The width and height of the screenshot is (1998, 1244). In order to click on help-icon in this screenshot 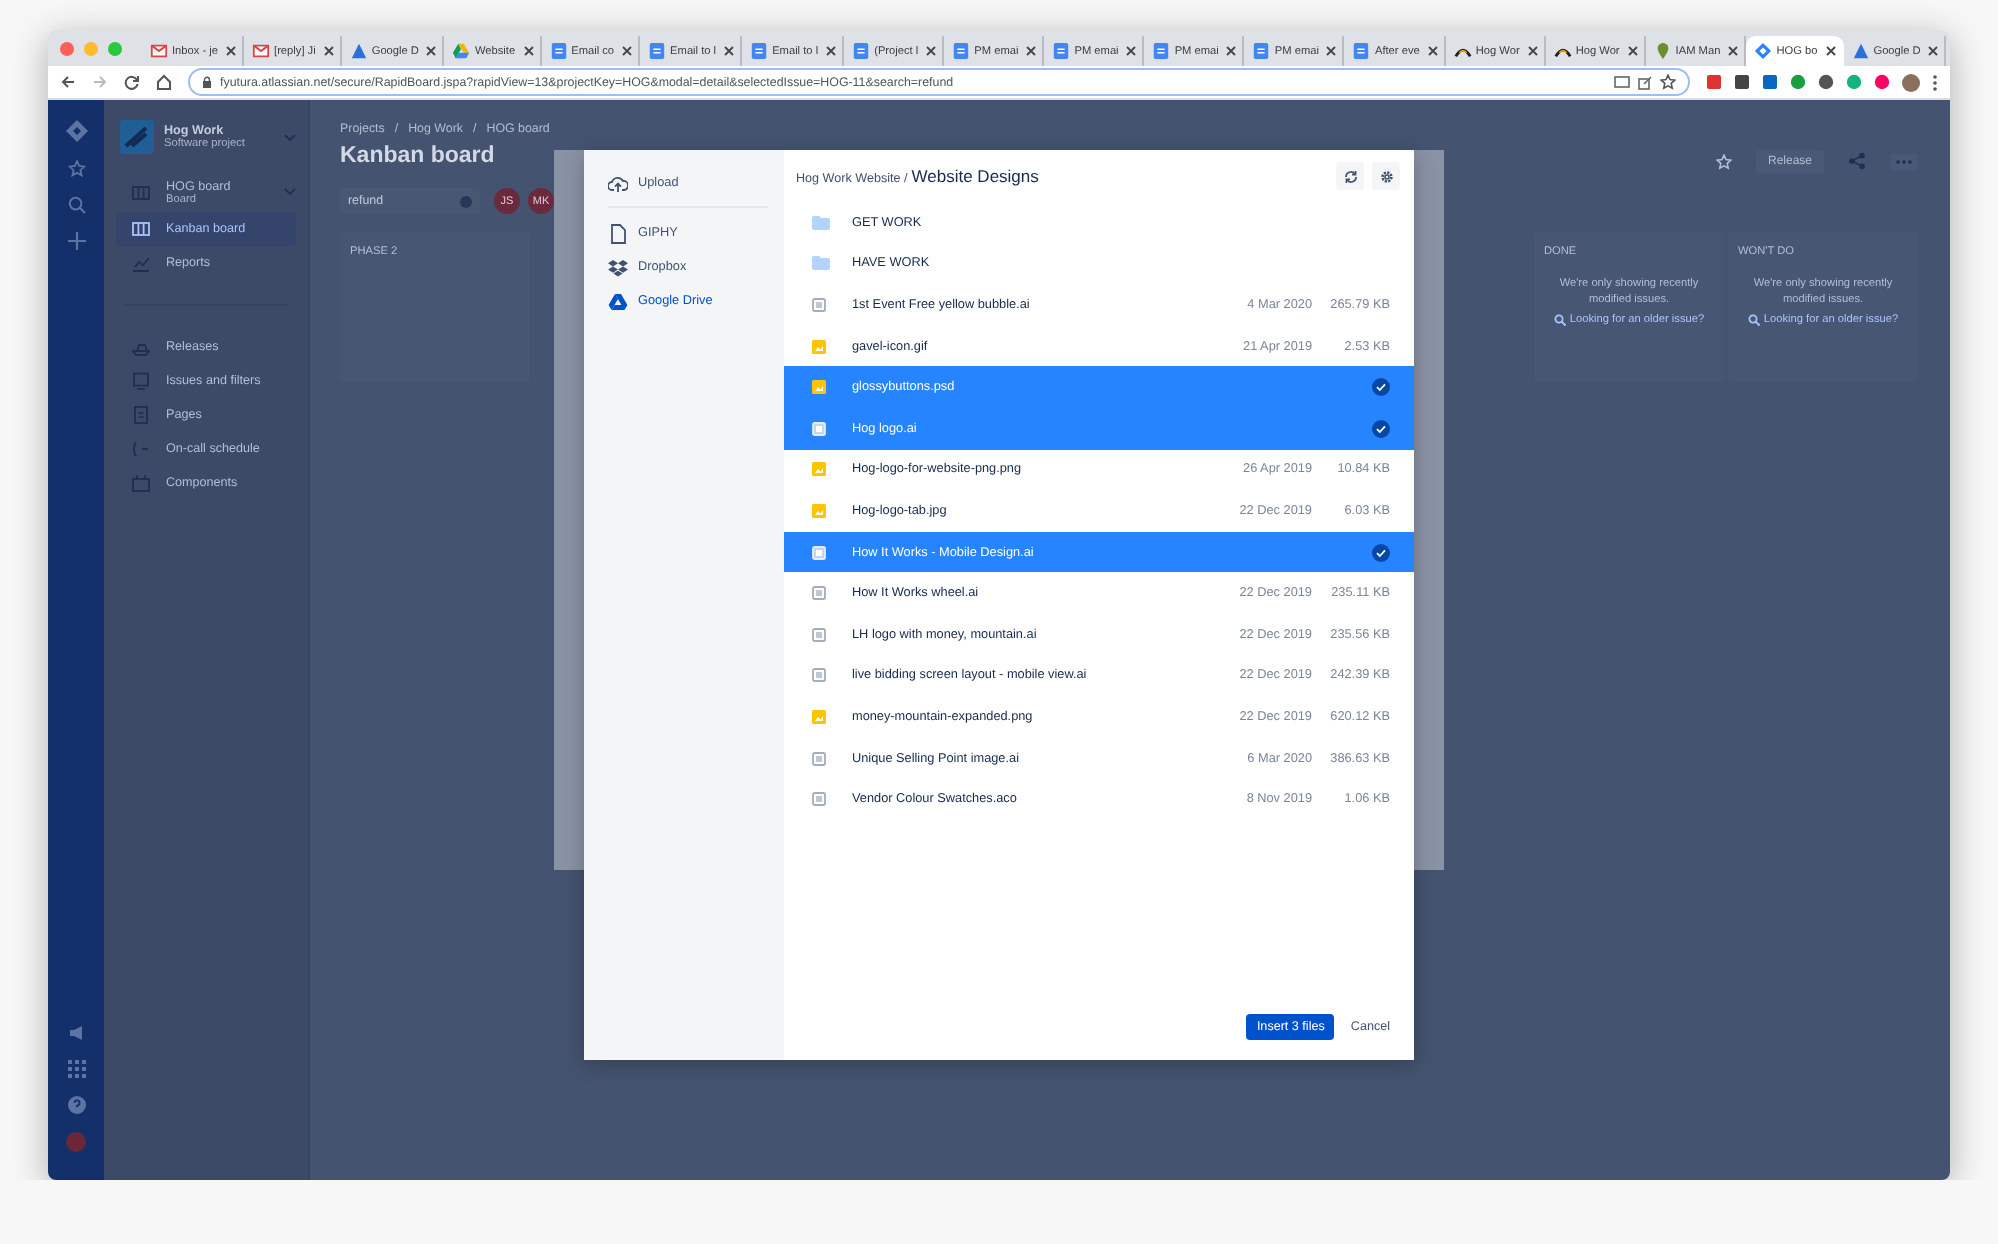, I will do `click(76, 1105)`.